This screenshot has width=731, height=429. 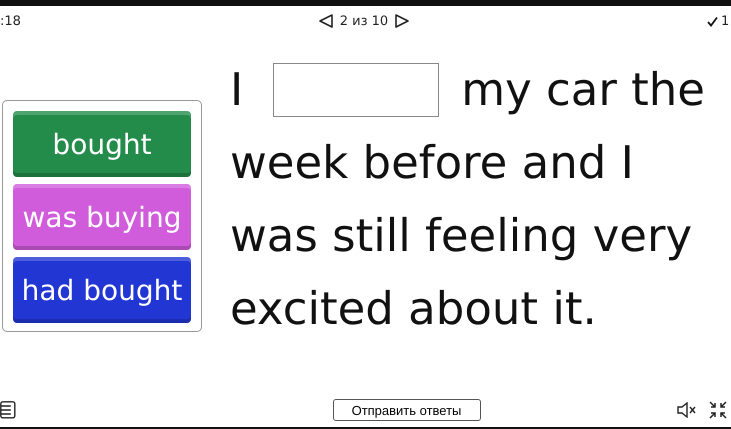 What do you see at coordinates (687, 410) in the screenshot?
I see `mute-icon` at bounding box center [687, 410].